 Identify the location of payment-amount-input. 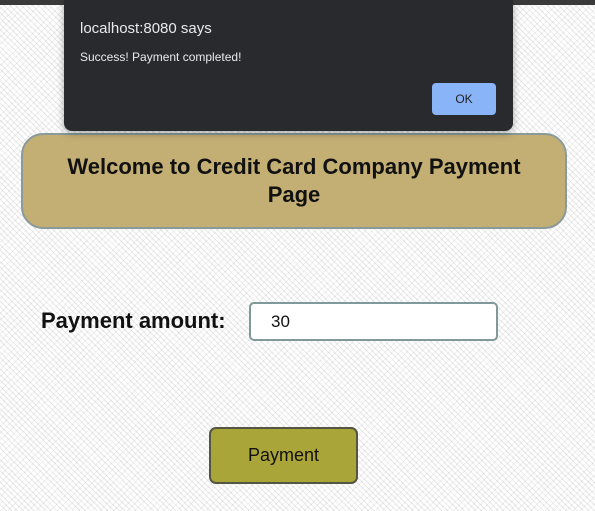
(373, 321).